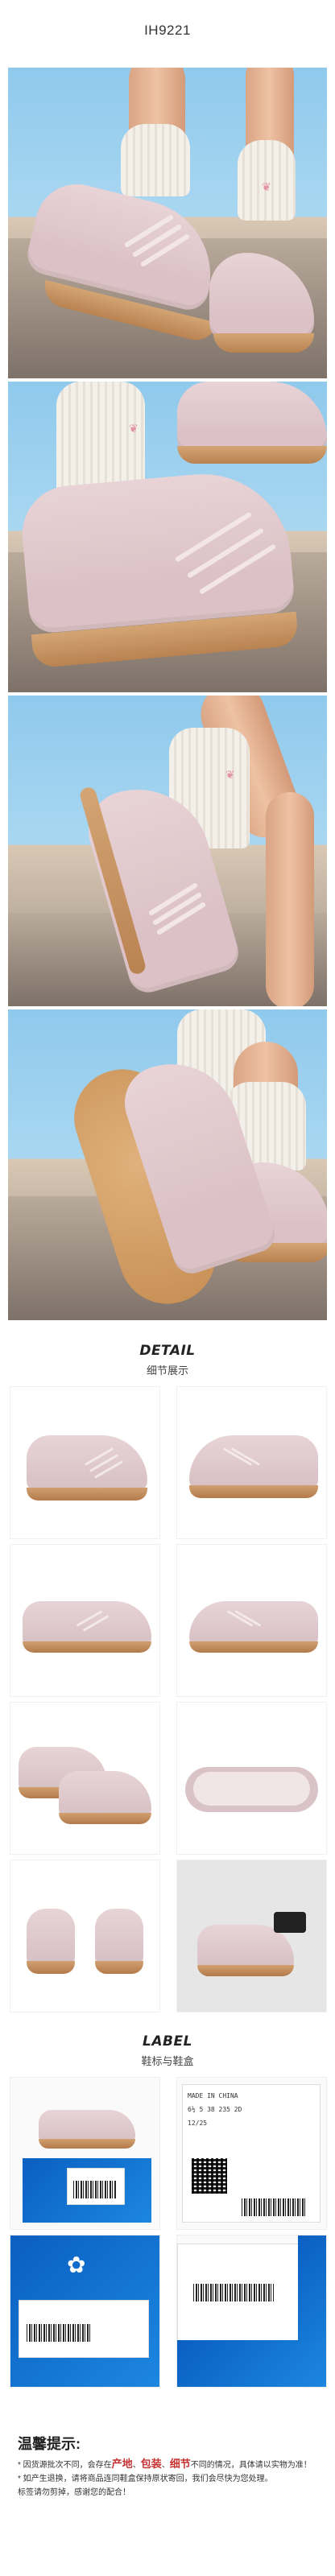 The width and height of the screenshot is (335, 2576). I want to click on product-photo-1: ❦, so click(167, 223).